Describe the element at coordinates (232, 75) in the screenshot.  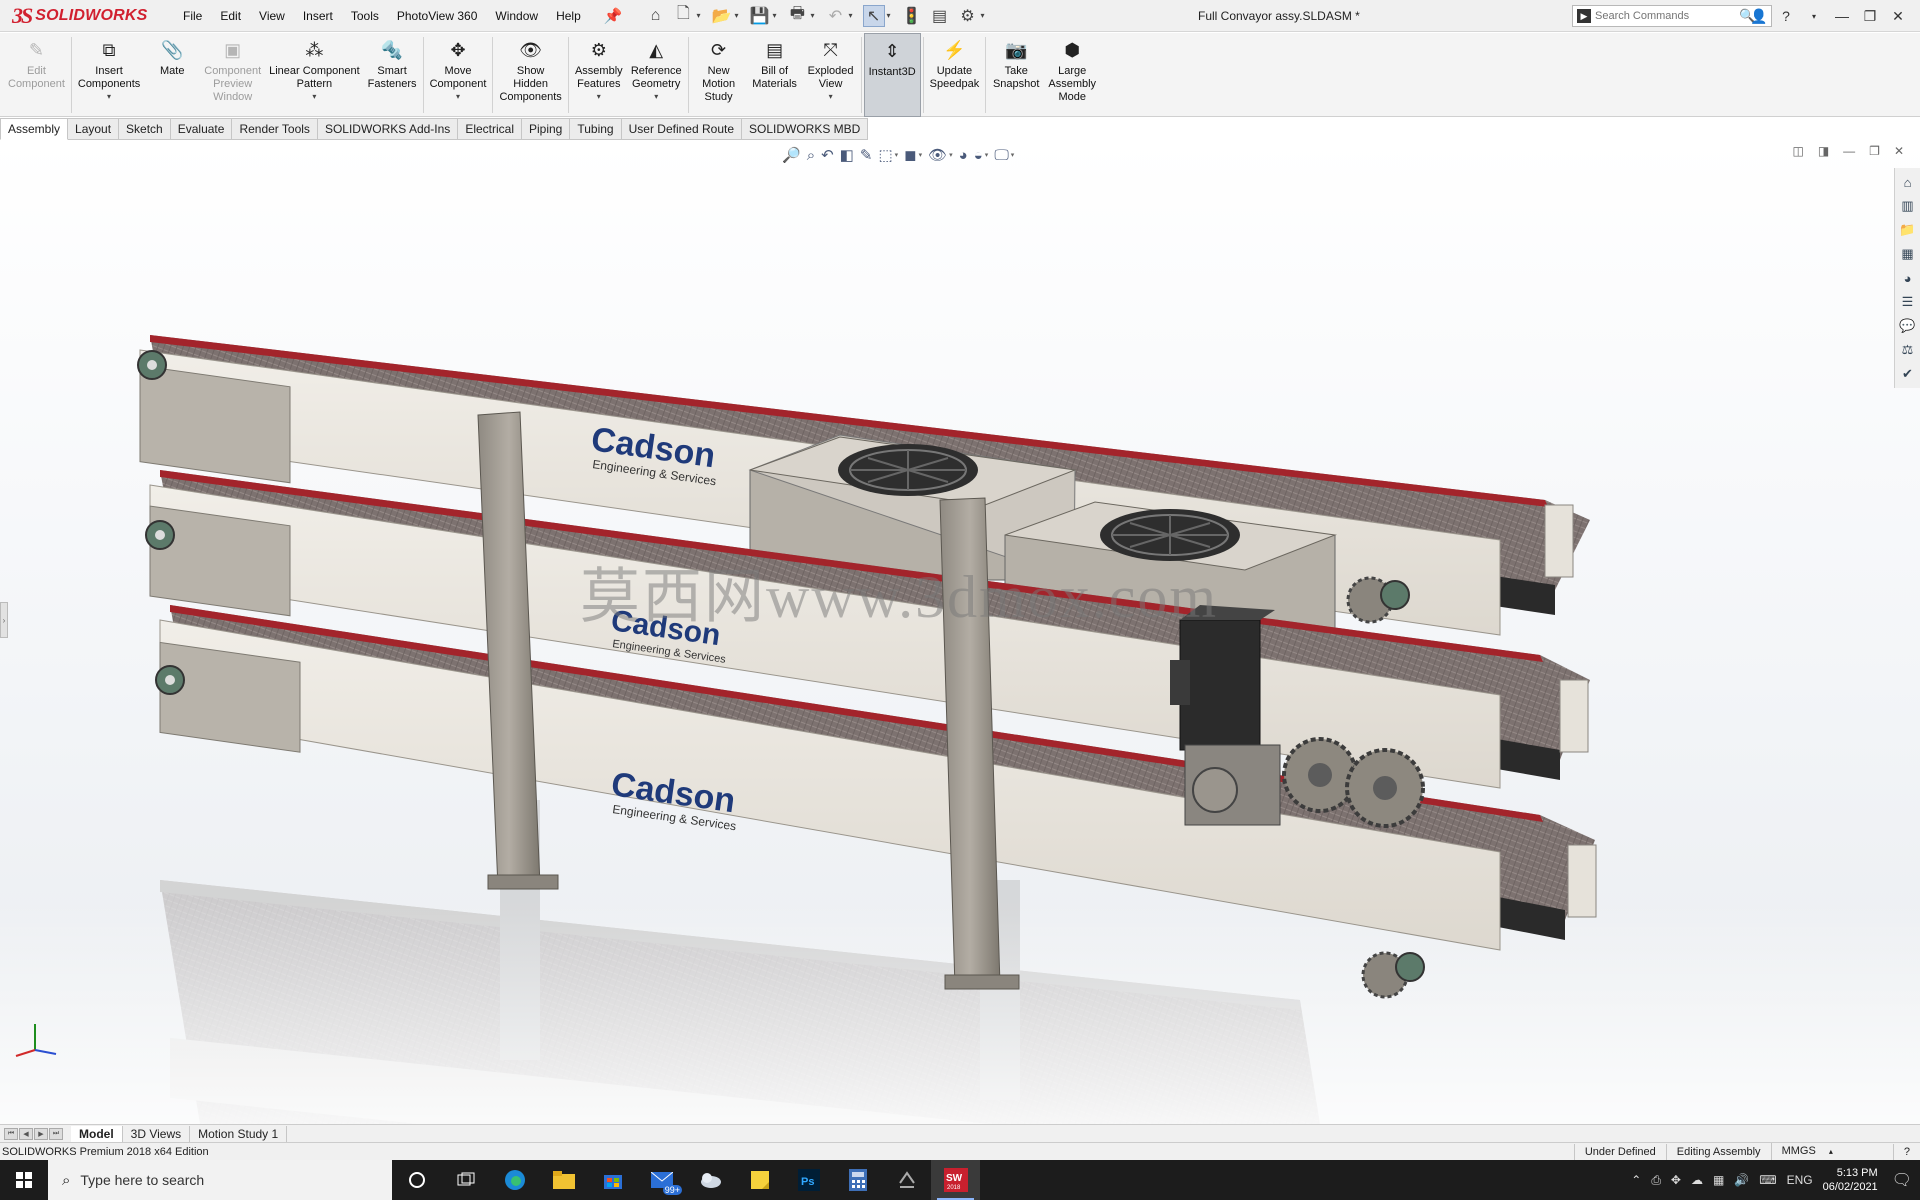
I see `component-preview-window-button: ▣ Component Preview Window` at that location.